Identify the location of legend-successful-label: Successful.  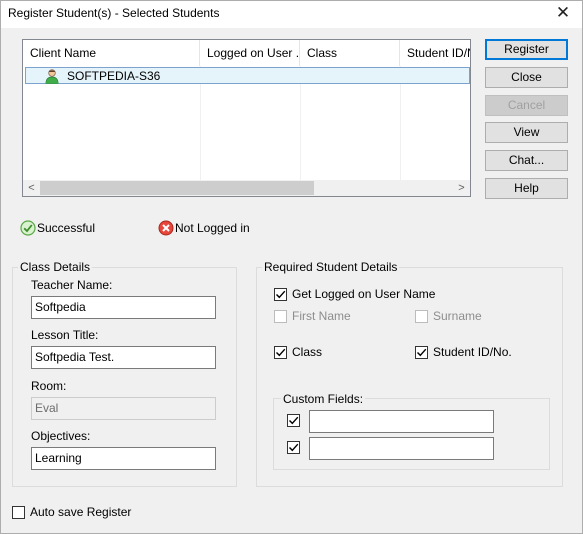
(66, 228).